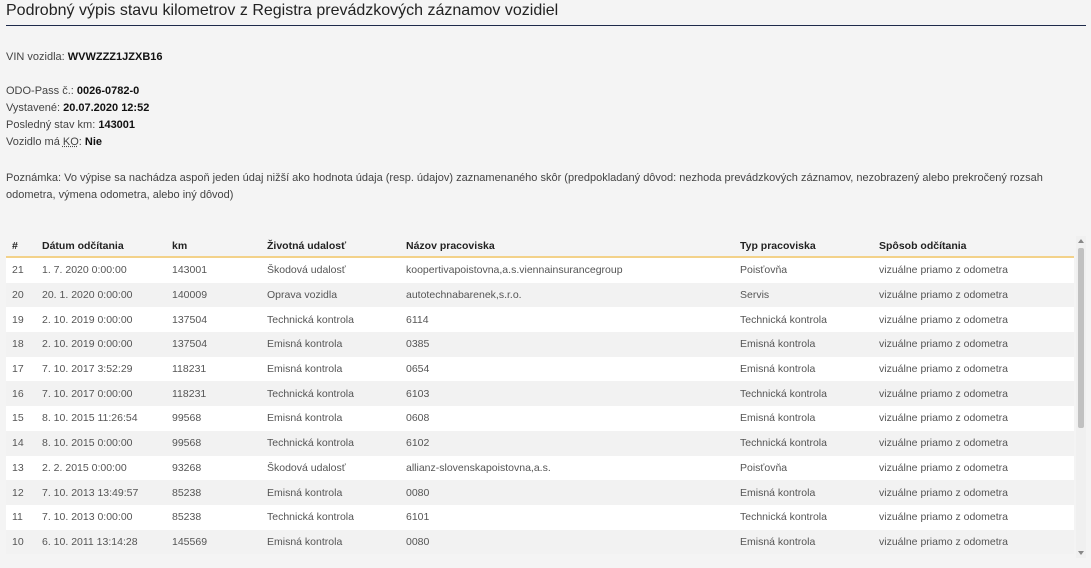 The width and height of the screenshot is (1091, 568). Describe the element at coordinates (567, 542) in the screenshot. I see `table-cell: 0080` at that location.